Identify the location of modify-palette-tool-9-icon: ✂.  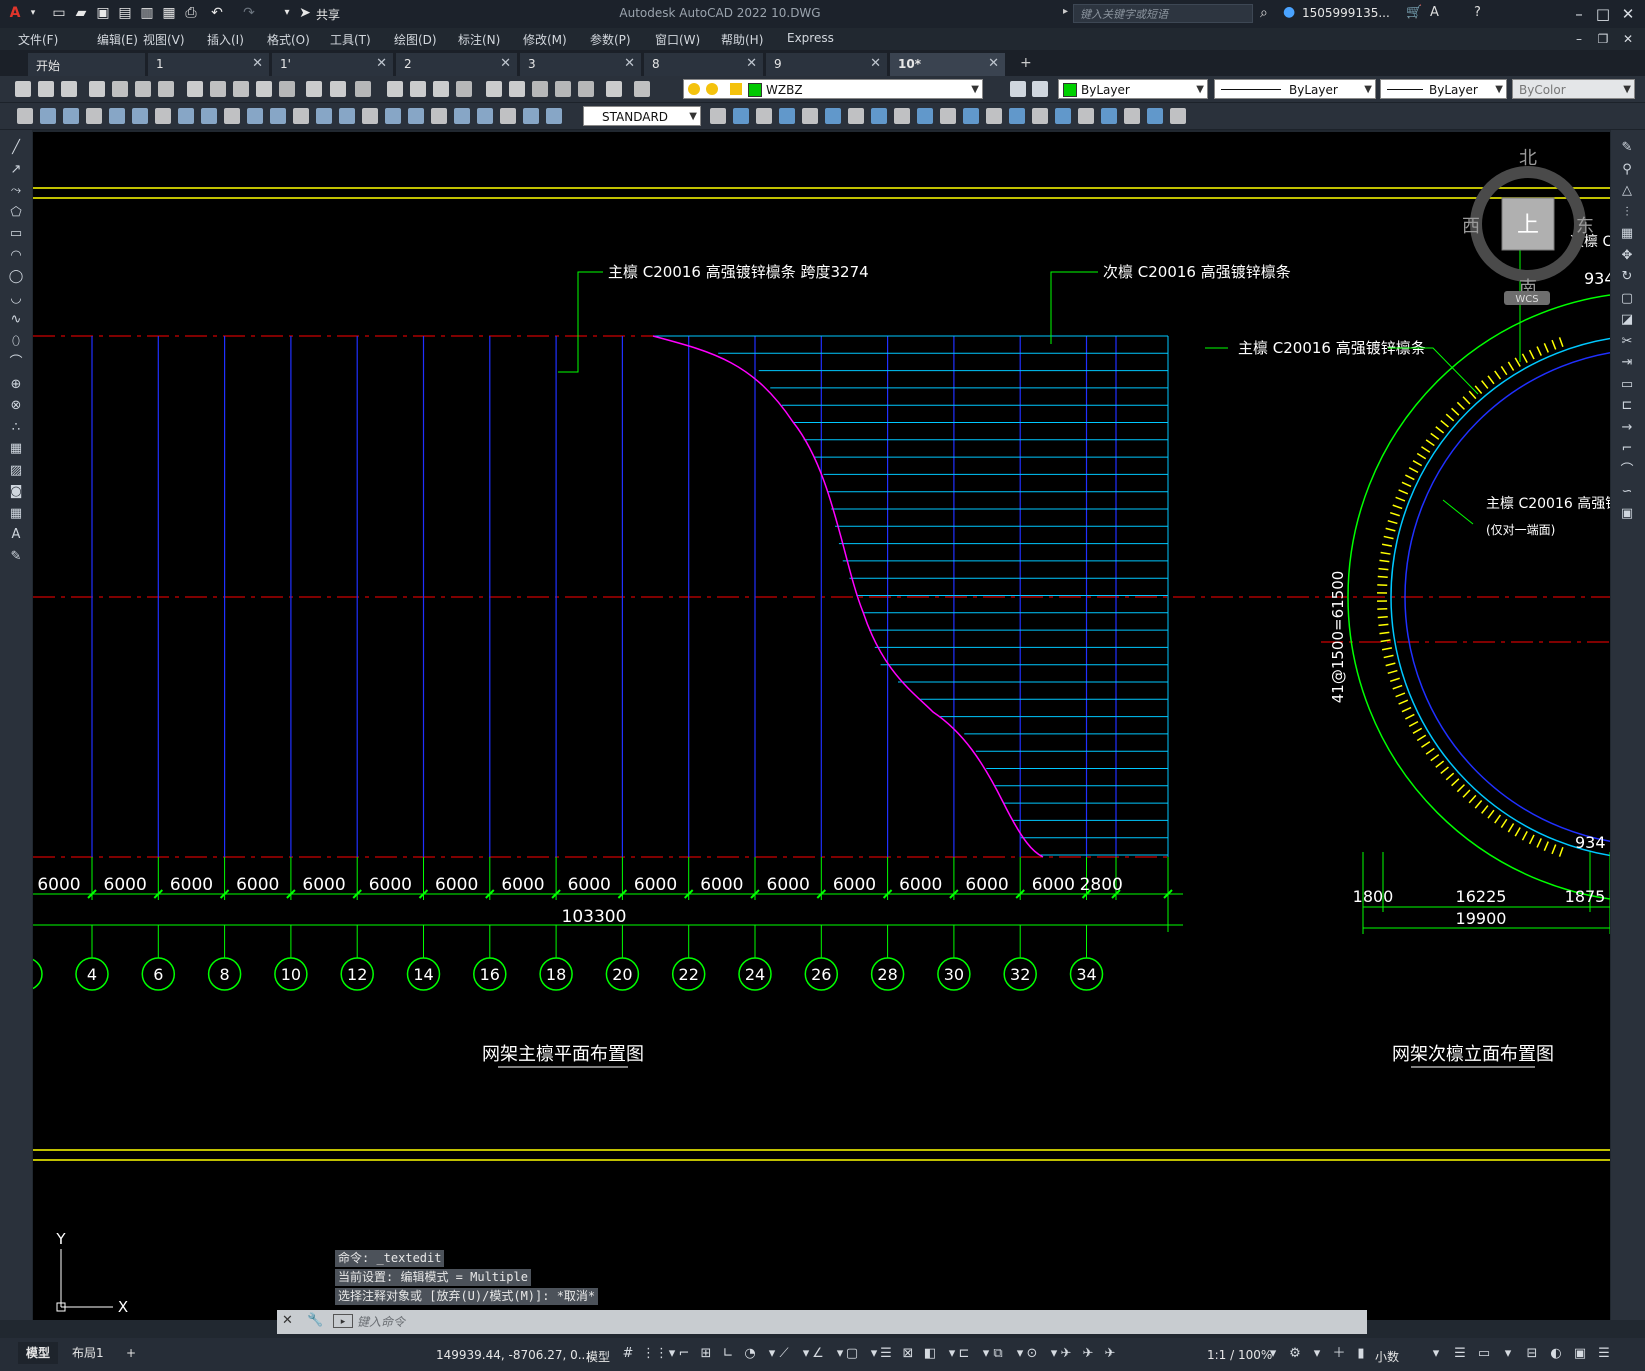
(1627, 342).